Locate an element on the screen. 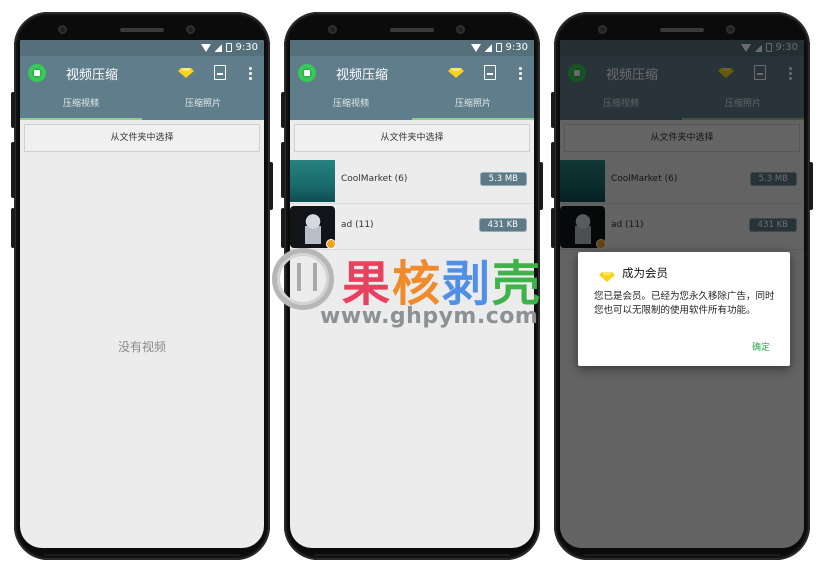  size-badge: 5.3 MB is located at coordinates (503, 179).